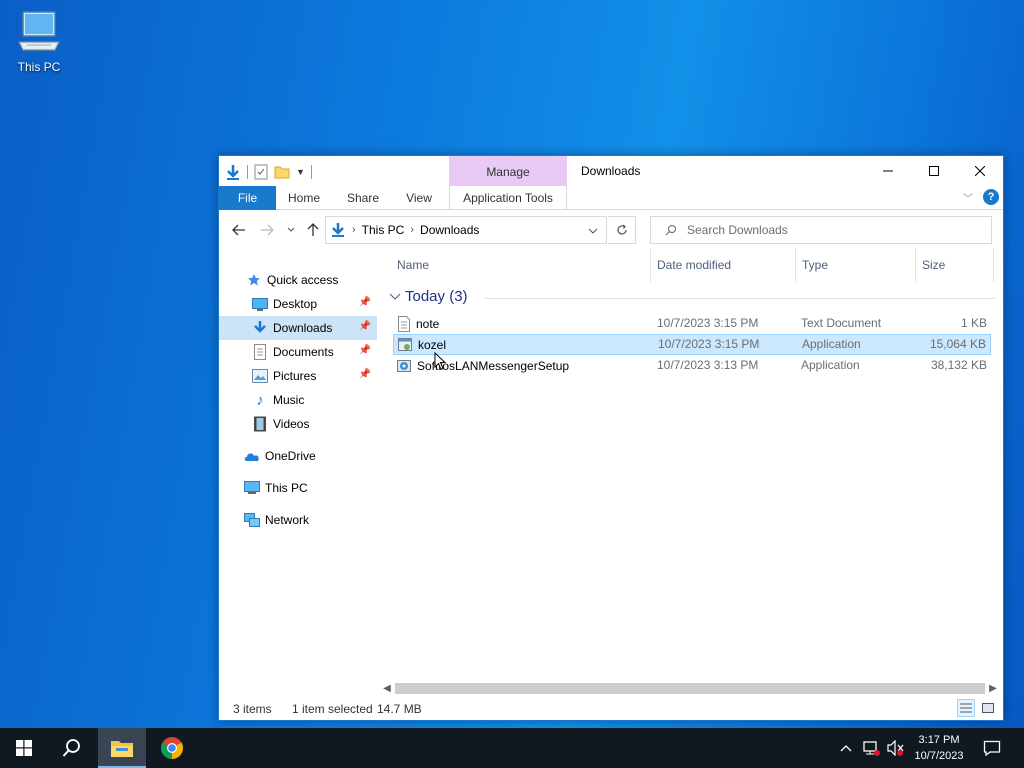  Describe the element at coordinates (291, 230) in the screenshot. I see `recent-locations-button` at that location.